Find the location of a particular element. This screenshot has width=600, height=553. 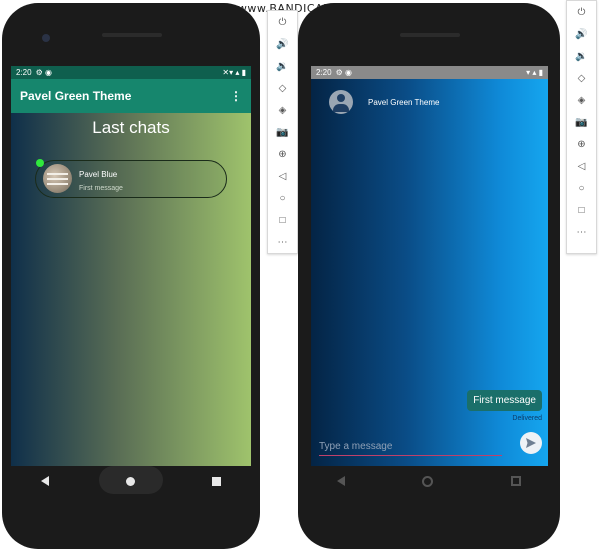

chat-list-item: Pavel Blue First message is located at coordinates (131, 178).